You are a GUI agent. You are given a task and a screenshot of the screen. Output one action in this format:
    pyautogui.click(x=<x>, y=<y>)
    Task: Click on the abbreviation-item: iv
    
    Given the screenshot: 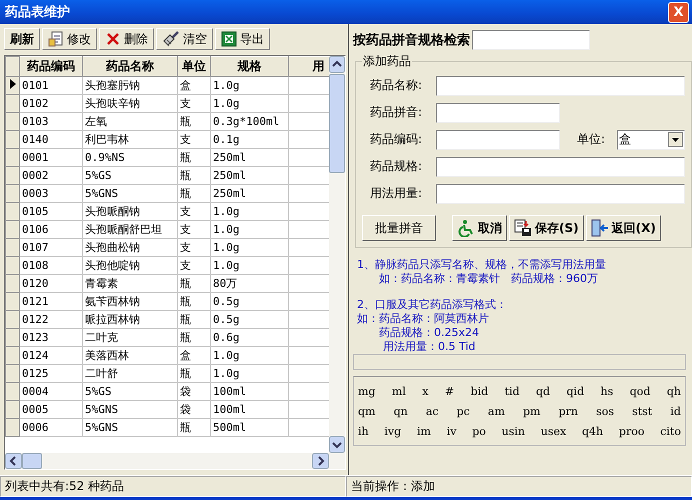 What is the action you would take?
    pyautogui.click(x=451, y=431)
    